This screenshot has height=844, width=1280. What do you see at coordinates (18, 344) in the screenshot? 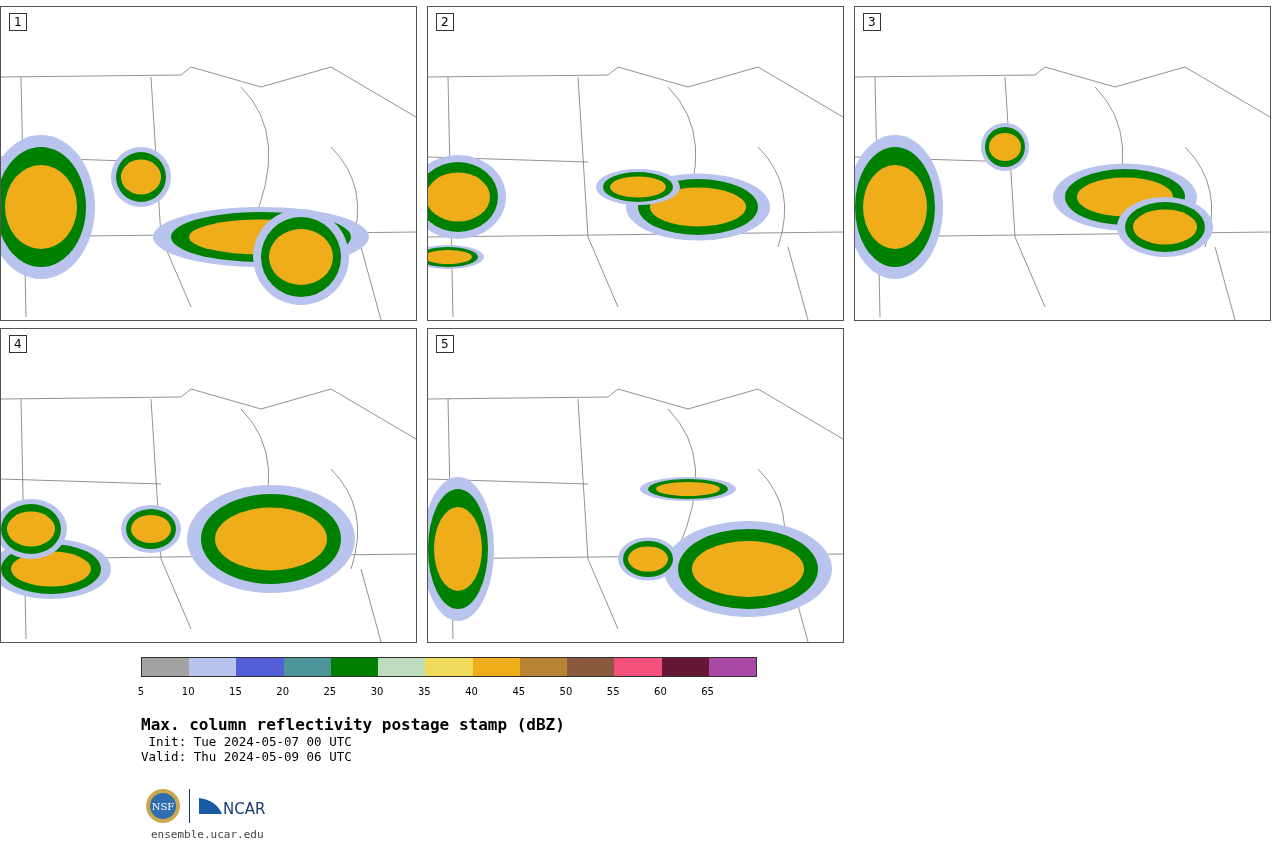
I see `panel-number: 4` at bounding box center [18, 344].